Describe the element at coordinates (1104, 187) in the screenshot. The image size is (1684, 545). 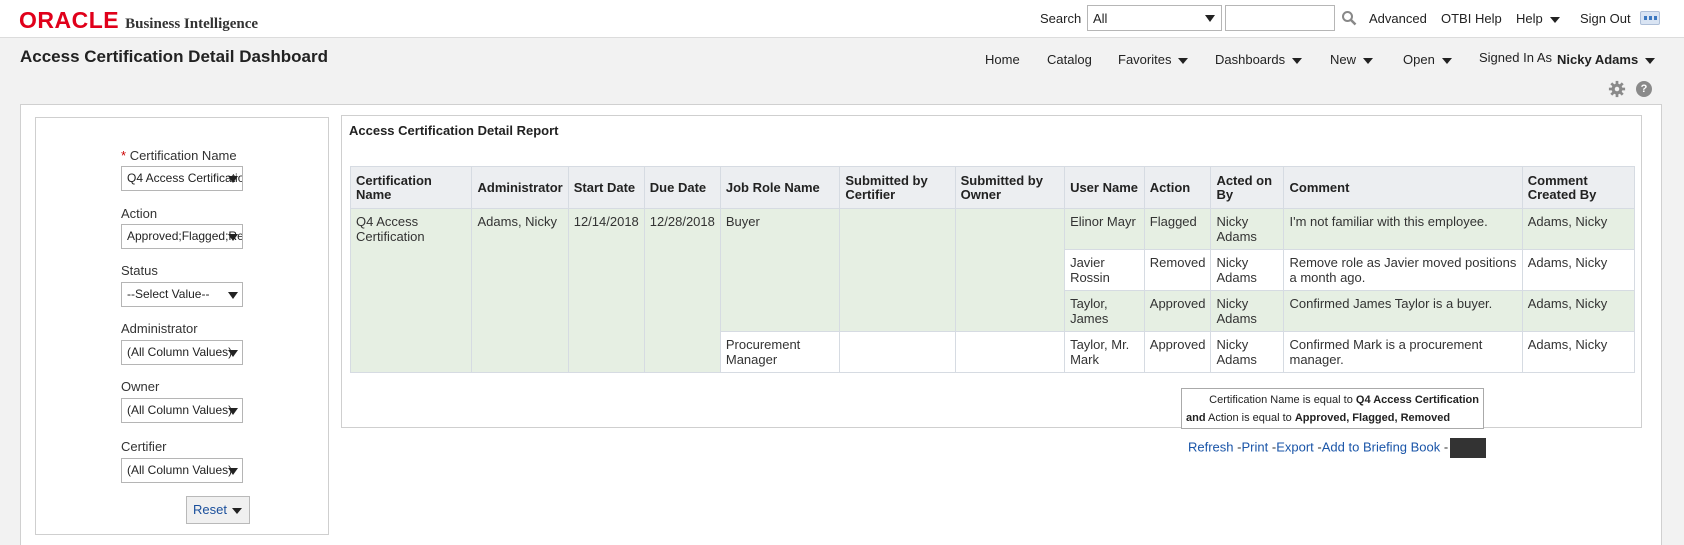
I see `column-header: User Name` at that location.